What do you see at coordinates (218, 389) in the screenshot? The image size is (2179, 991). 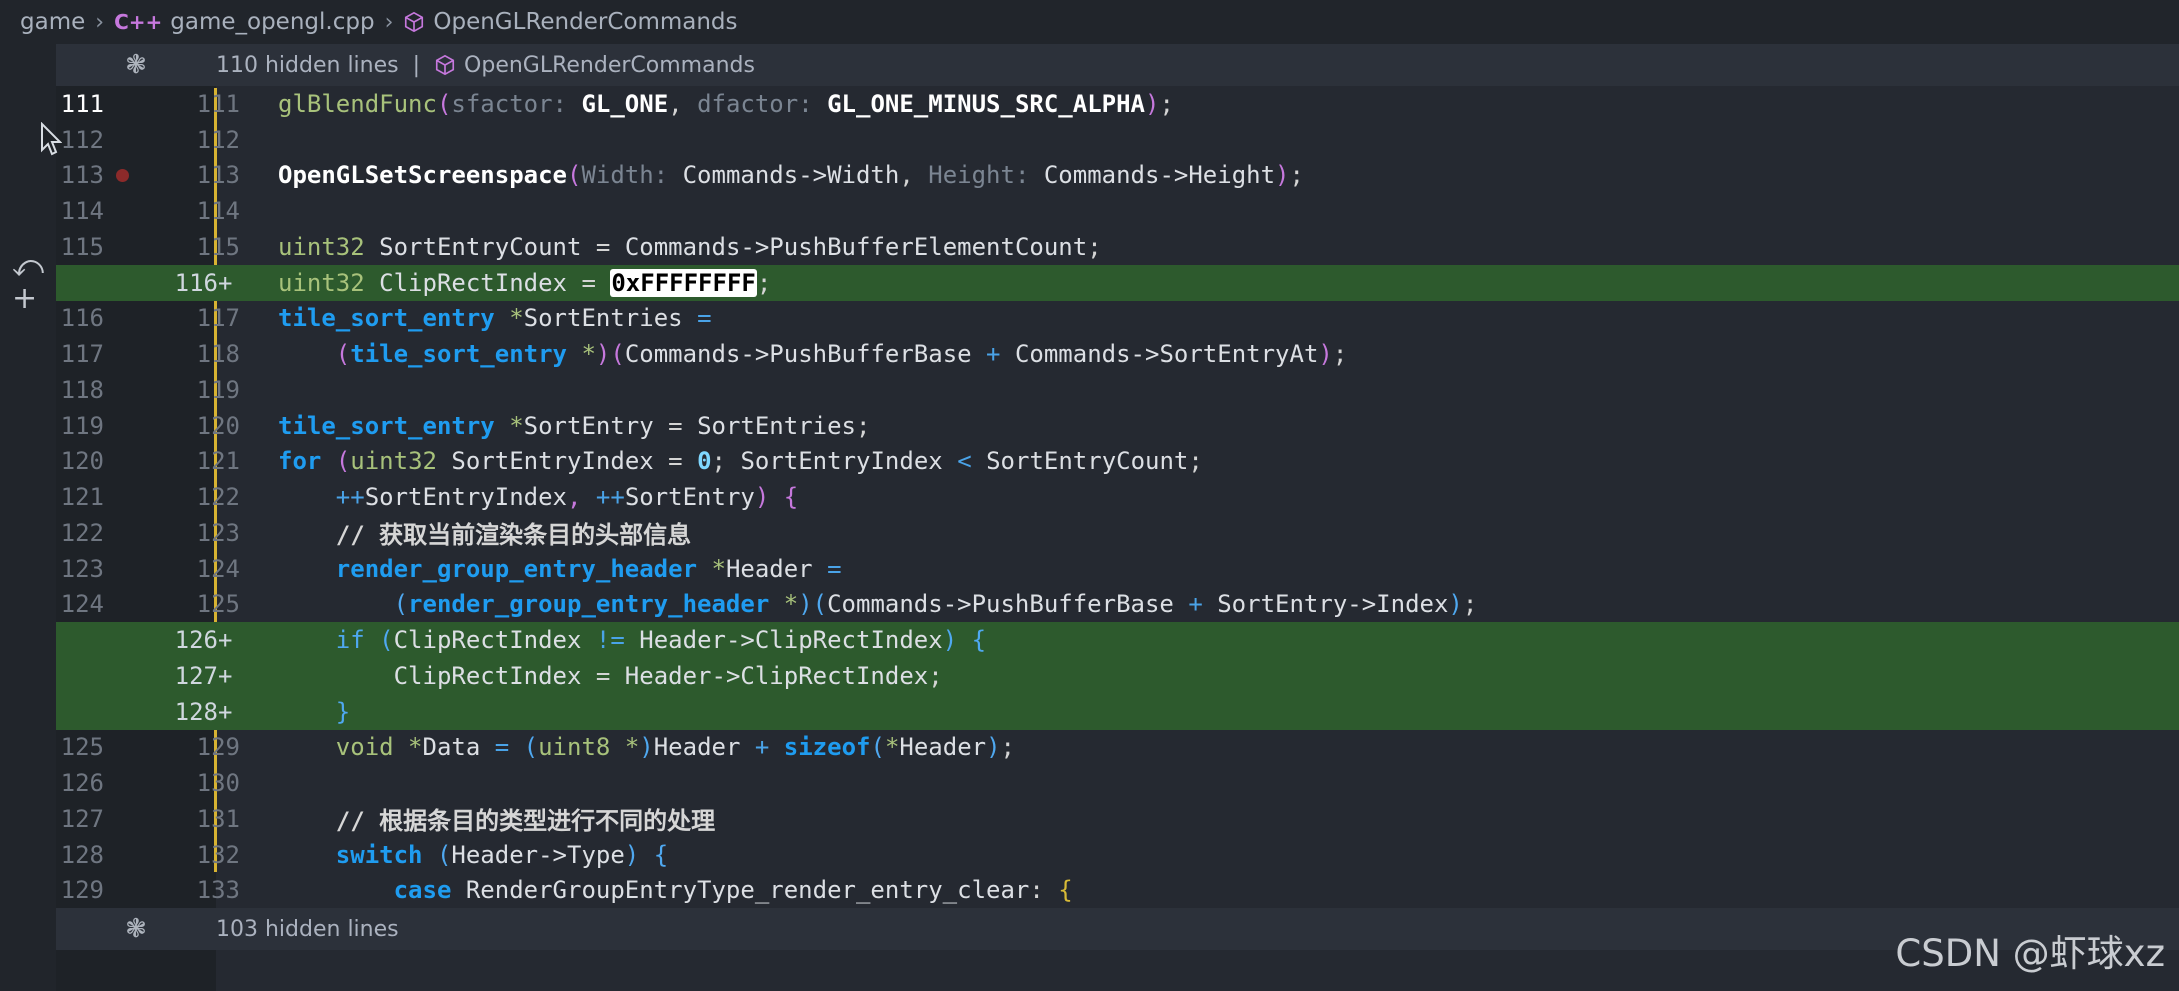 I see `new-line-number: 119` at bounding box center [218, 389].